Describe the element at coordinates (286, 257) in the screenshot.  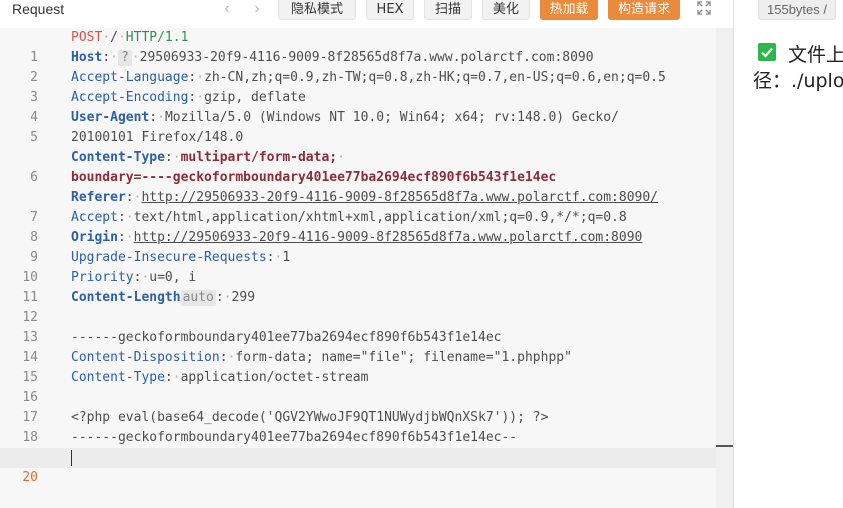
I see `header-value: 1` at that location.